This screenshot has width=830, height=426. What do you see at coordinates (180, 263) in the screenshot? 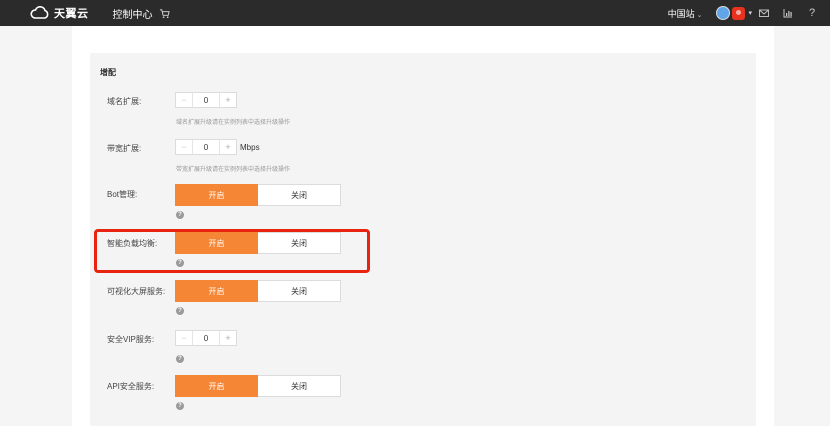
I see `smart-lb-help-icon: ?` at bounding box center [180, 263].